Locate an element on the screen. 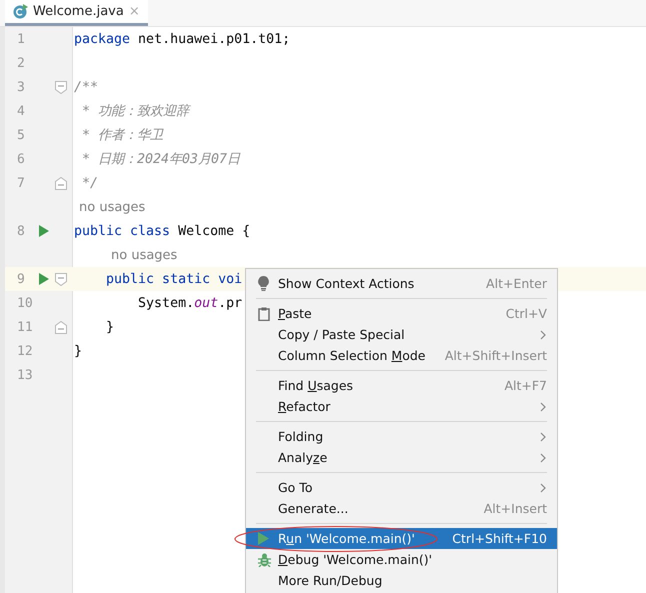  line-number: 8 is located at coordinates (21, 231).